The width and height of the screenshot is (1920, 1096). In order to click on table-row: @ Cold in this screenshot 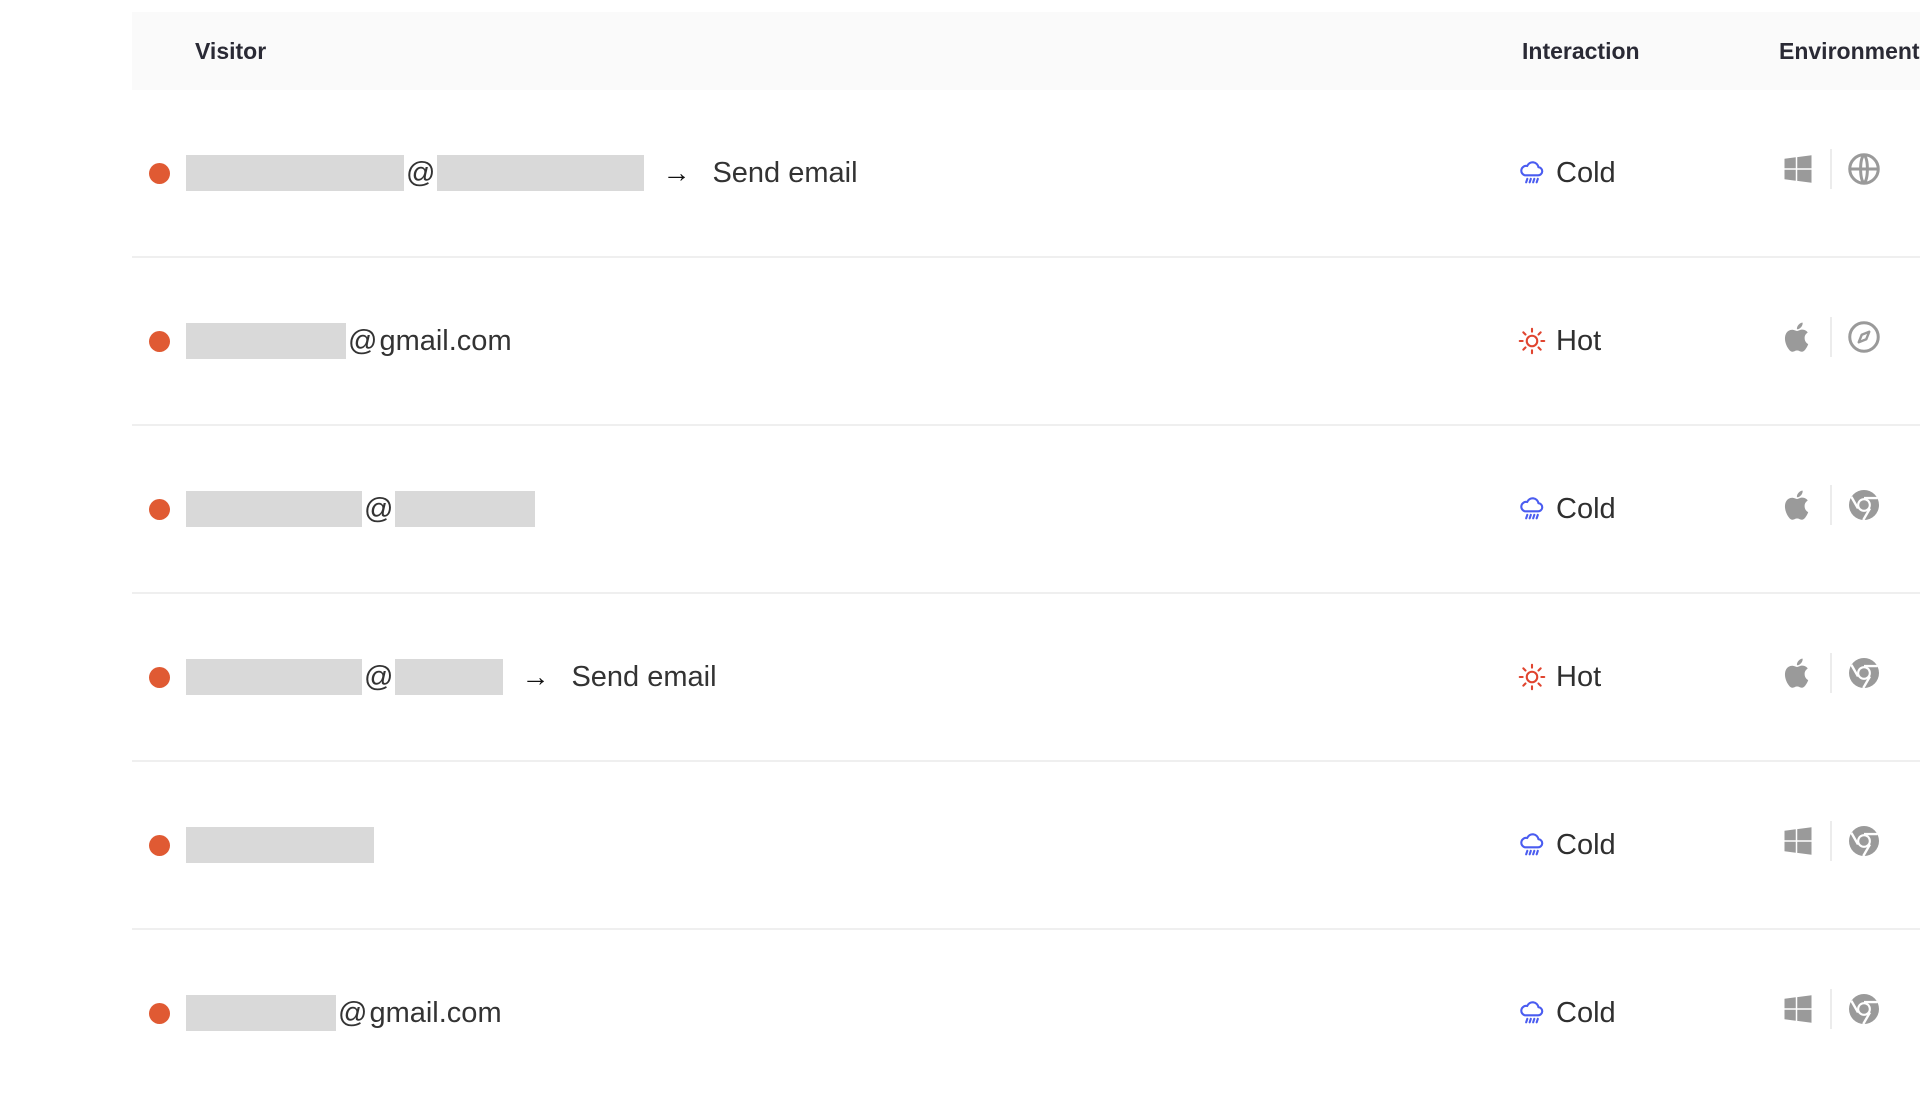, I will do `click(1026, 510)`.